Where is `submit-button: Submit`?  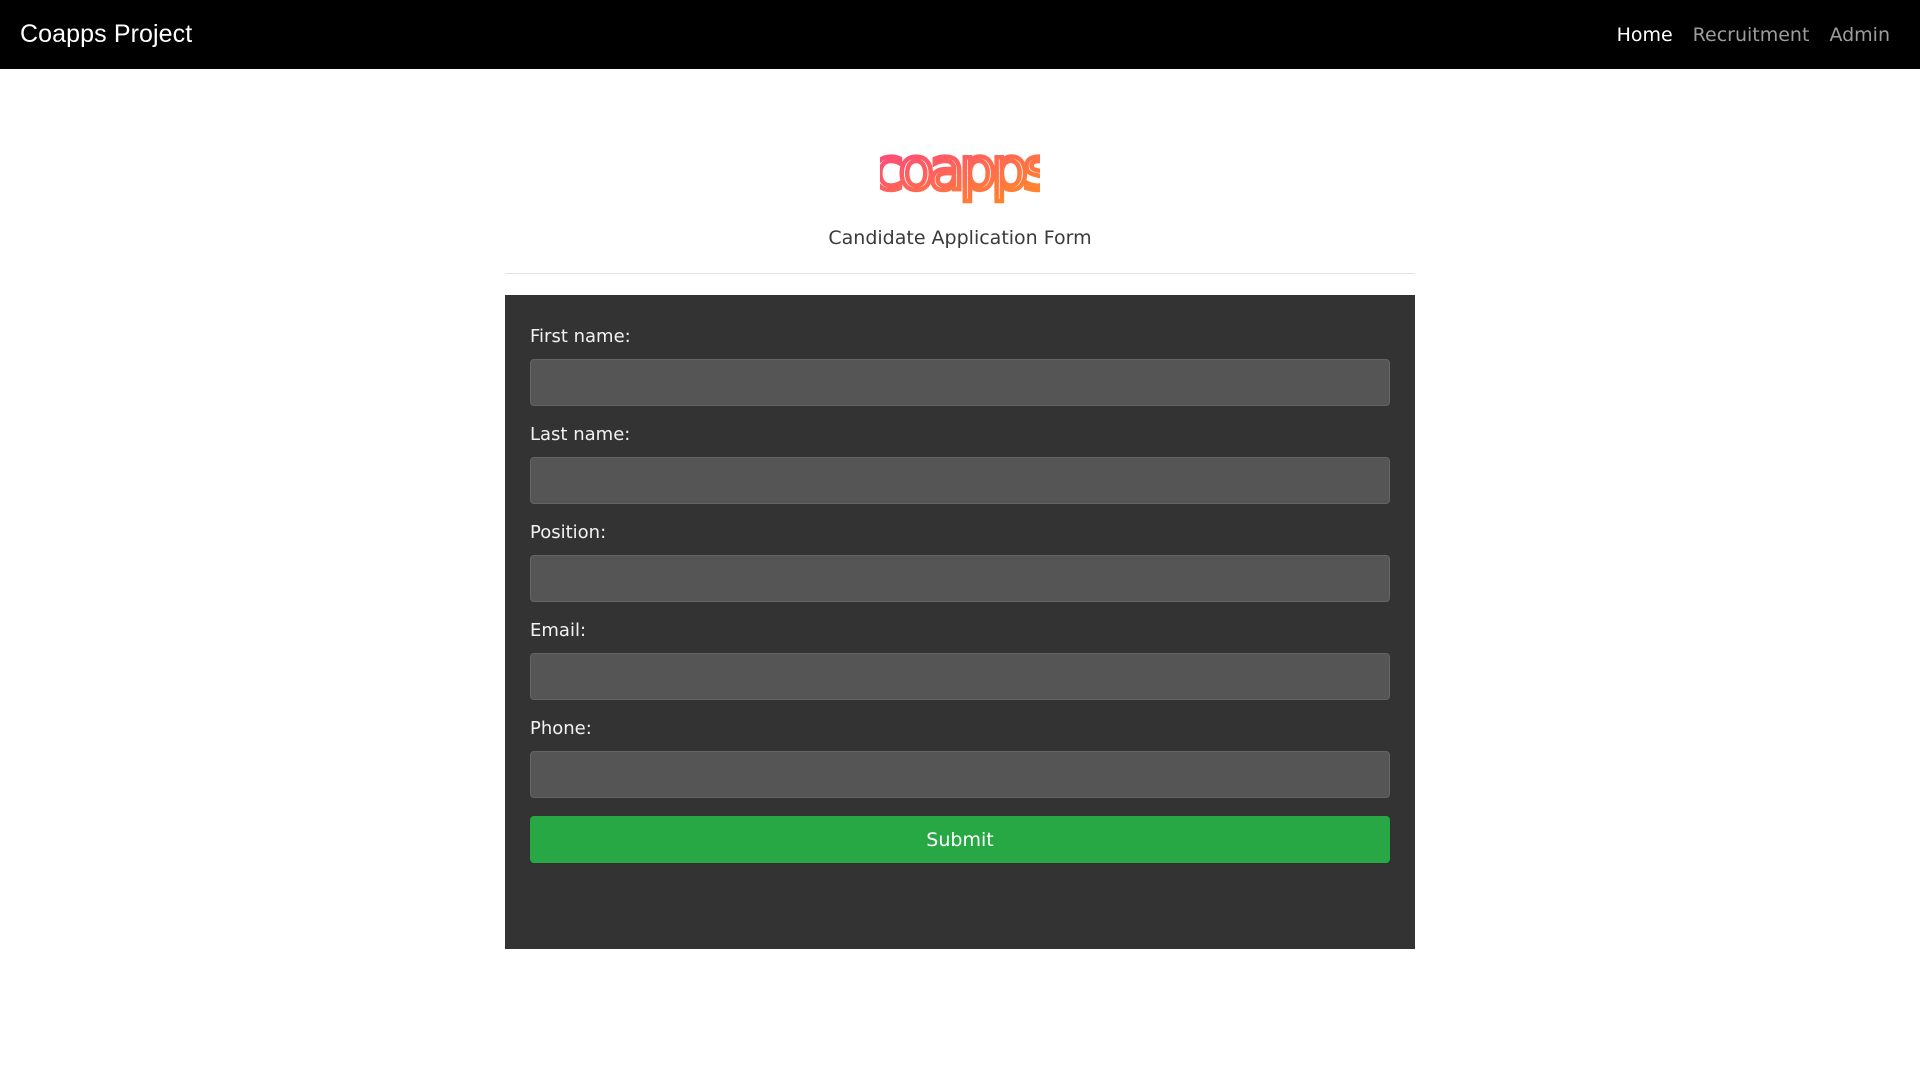
submit-button: Submit is located at coordinates (960, 839).